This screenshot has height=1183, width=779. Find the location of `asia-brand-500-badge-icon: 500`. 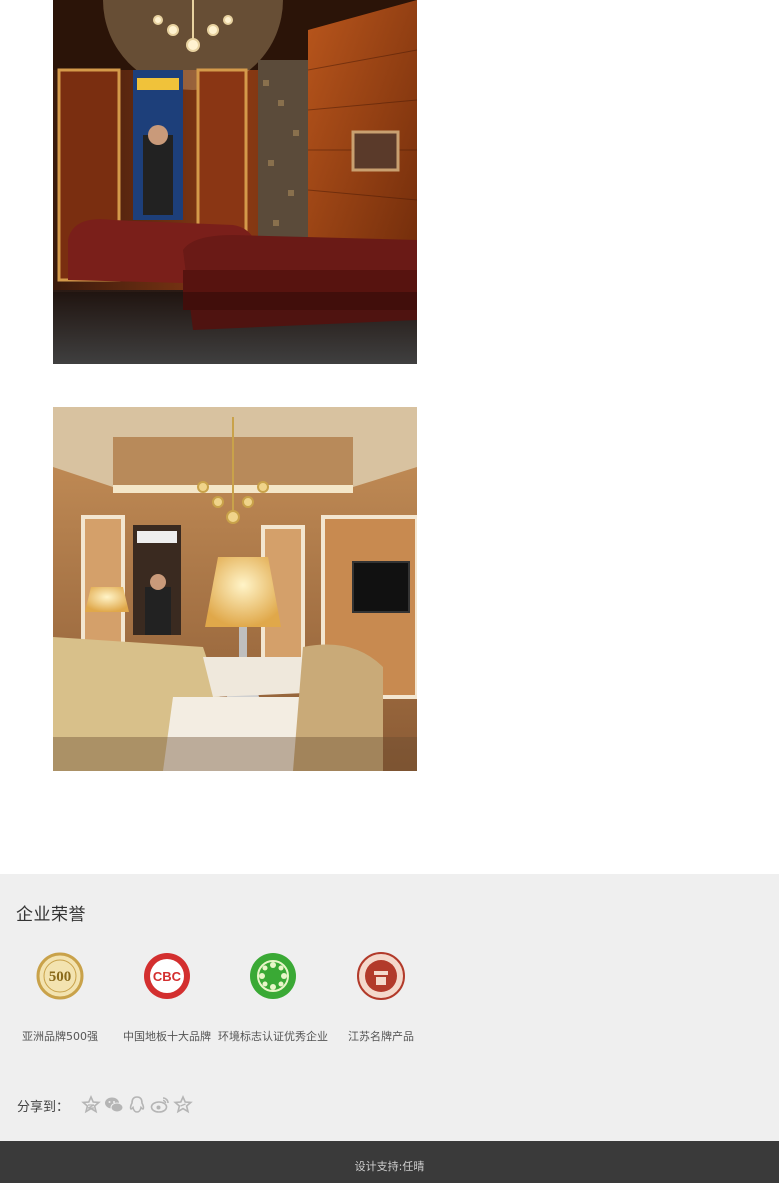

asia-brand-500-badge-icon: 500 is located at coordinates (60, 976).